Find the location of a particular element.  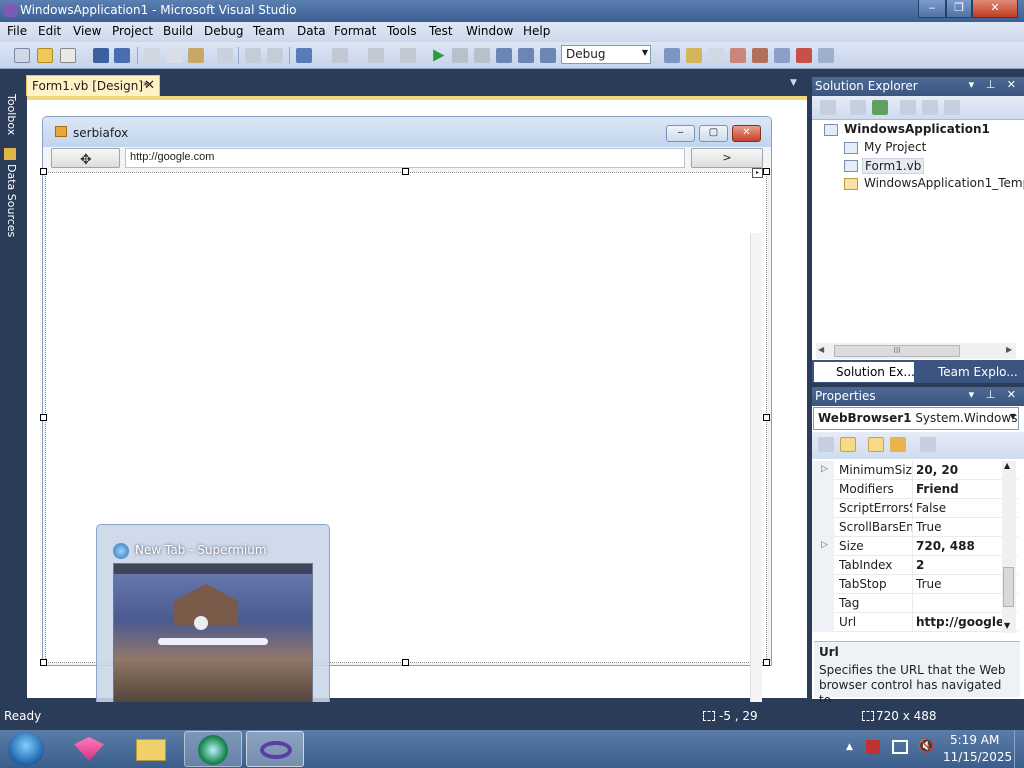

find-in-files-icon is located at coordinates (672, 55).